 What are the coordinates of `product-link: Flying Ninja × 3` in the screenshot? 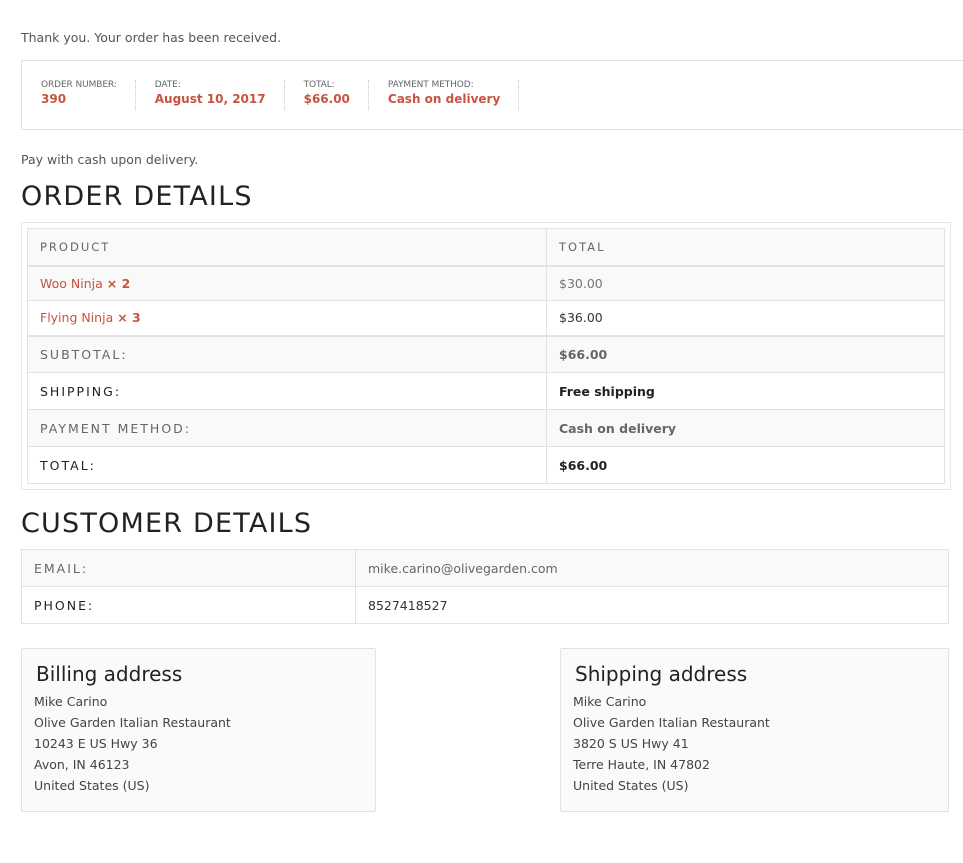 It's located at (90, 317).